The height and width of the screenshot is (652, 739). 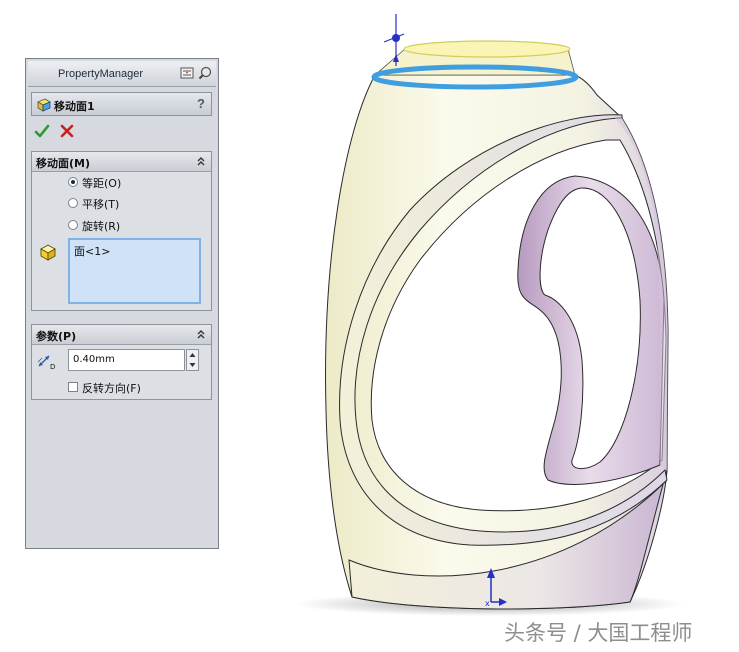 What do you see at coordinates (121, 104) in the screenshot?
I see `feature-name-bar: 移动面1 ?` at bounding box center [121, 104].